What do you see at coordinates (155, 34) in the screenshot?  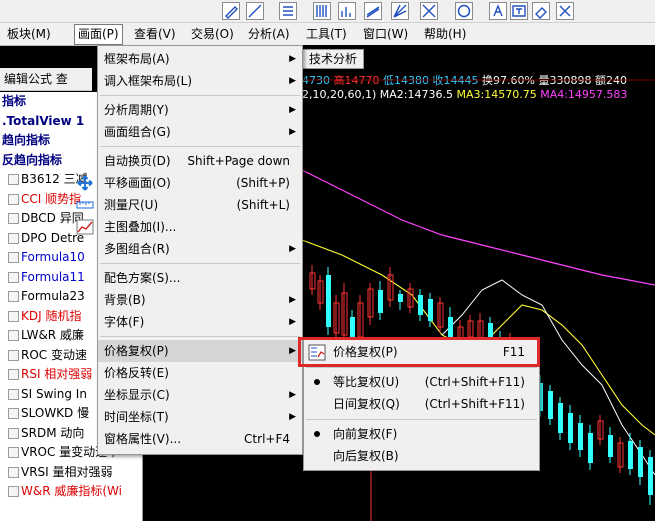 I see `menu-3: 查看(V)` at bounding box center [155, 34].